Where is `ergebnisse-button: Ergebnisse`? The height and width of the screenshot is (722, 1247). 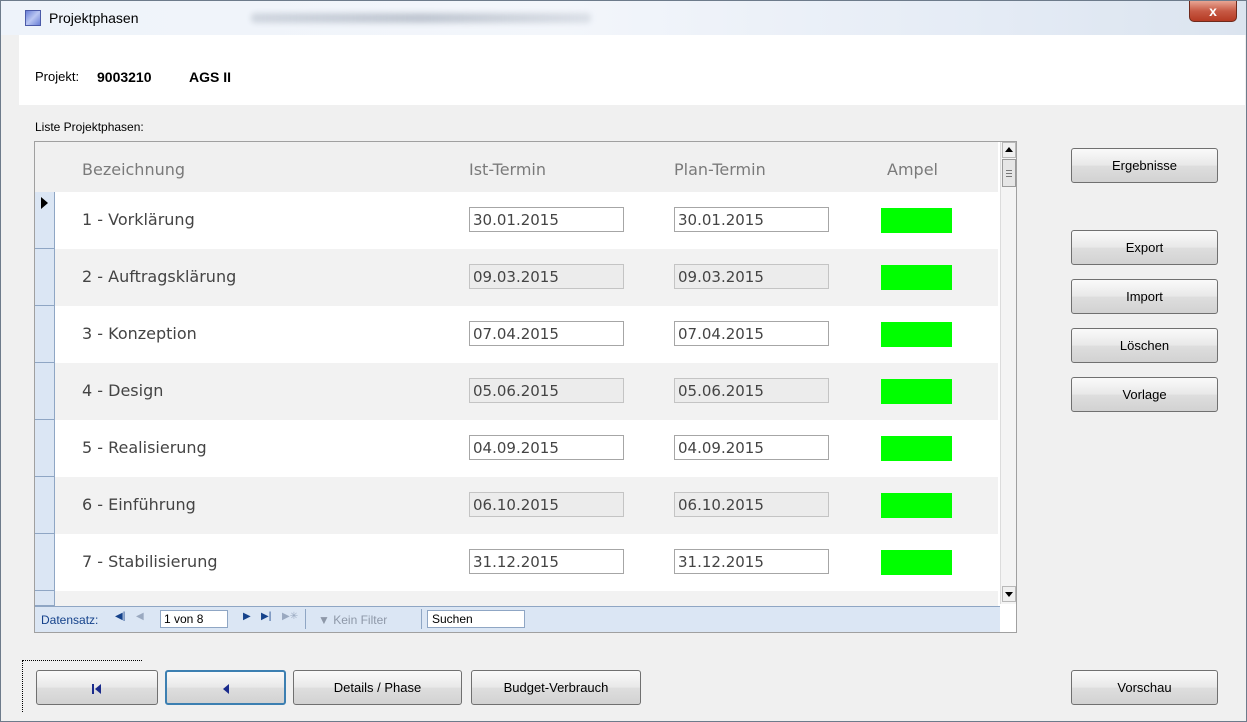
ergebnisse-button: Ergebnisse is located at coordinates (1144, 165).